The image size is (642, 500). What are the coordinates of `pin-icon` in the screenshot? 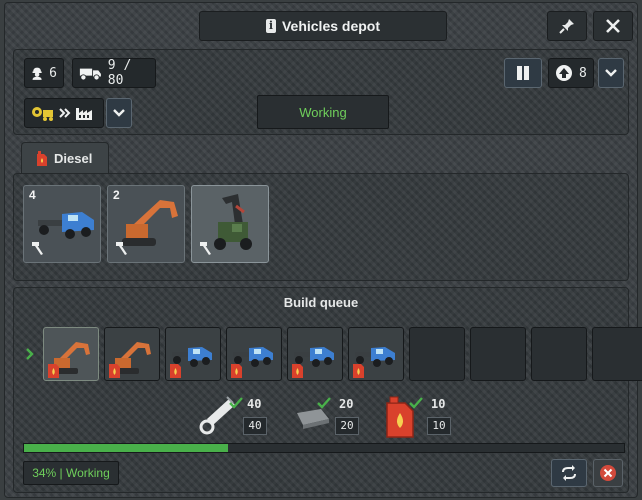 It's located at (566, 26).